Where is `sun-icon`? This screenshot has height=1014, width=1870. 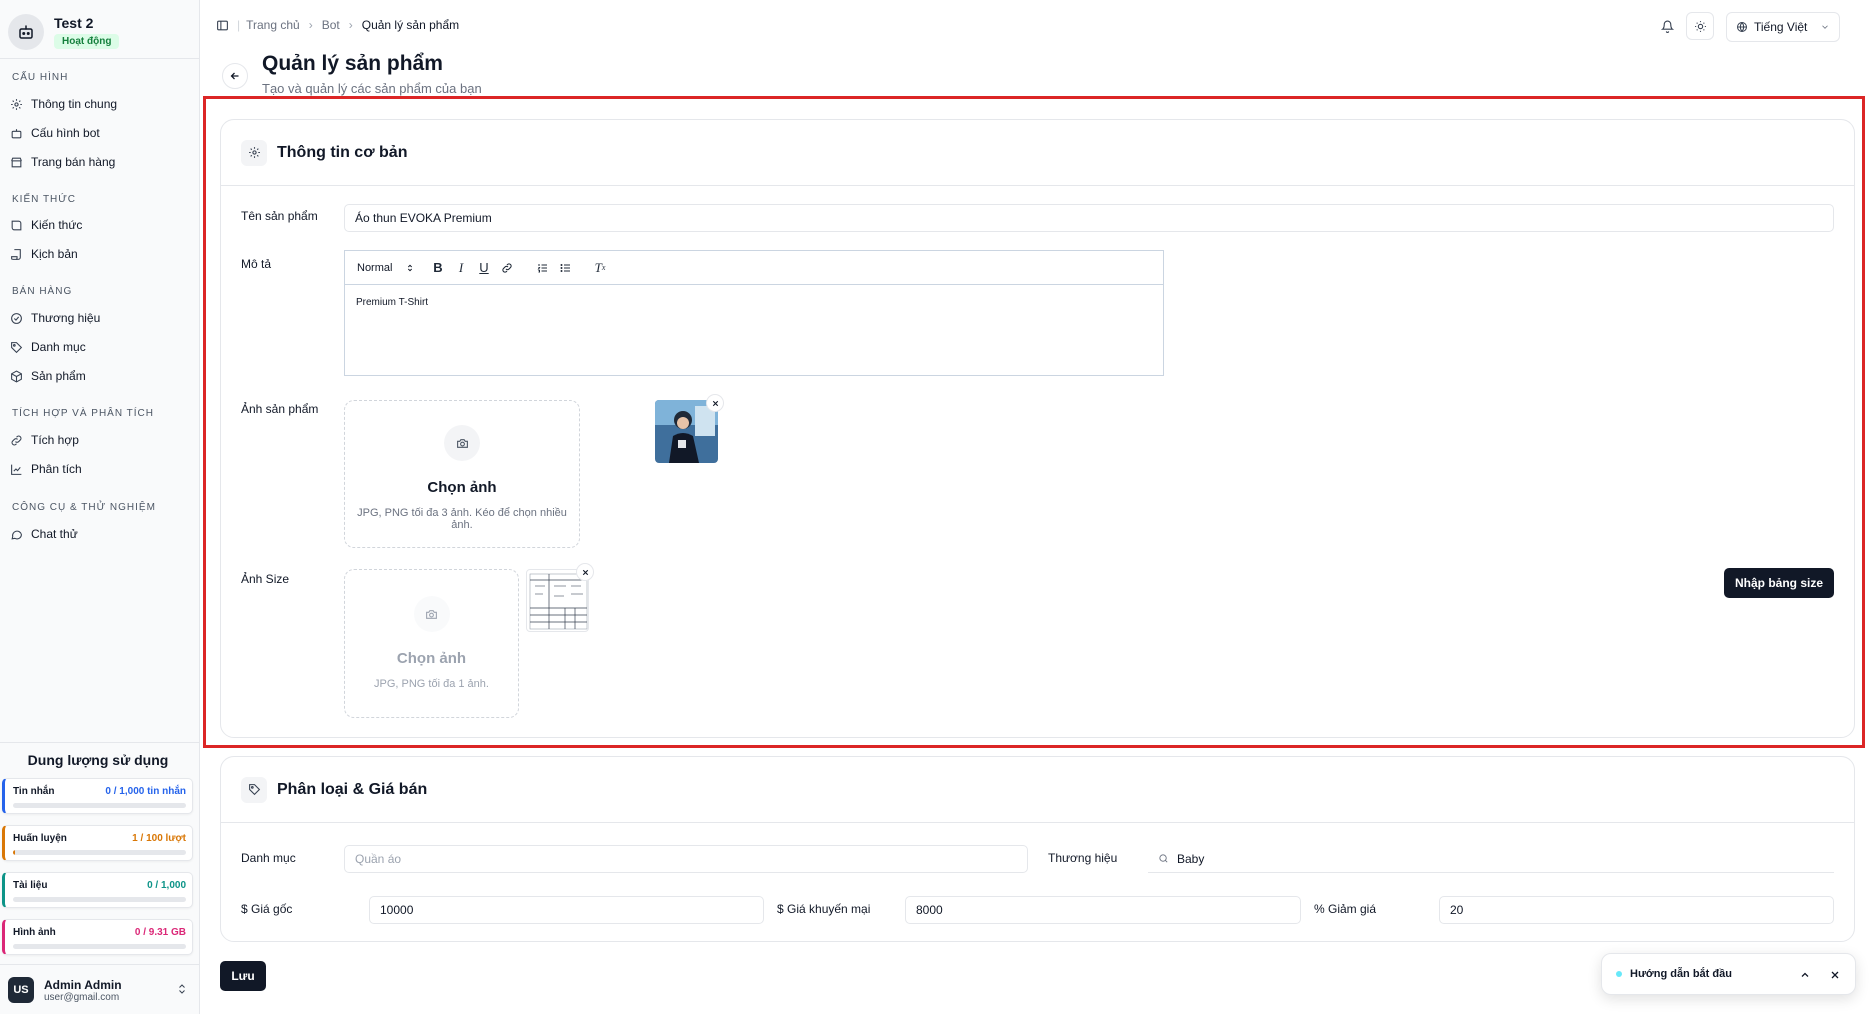
sun-icon is located at coordinates (1700, 26).